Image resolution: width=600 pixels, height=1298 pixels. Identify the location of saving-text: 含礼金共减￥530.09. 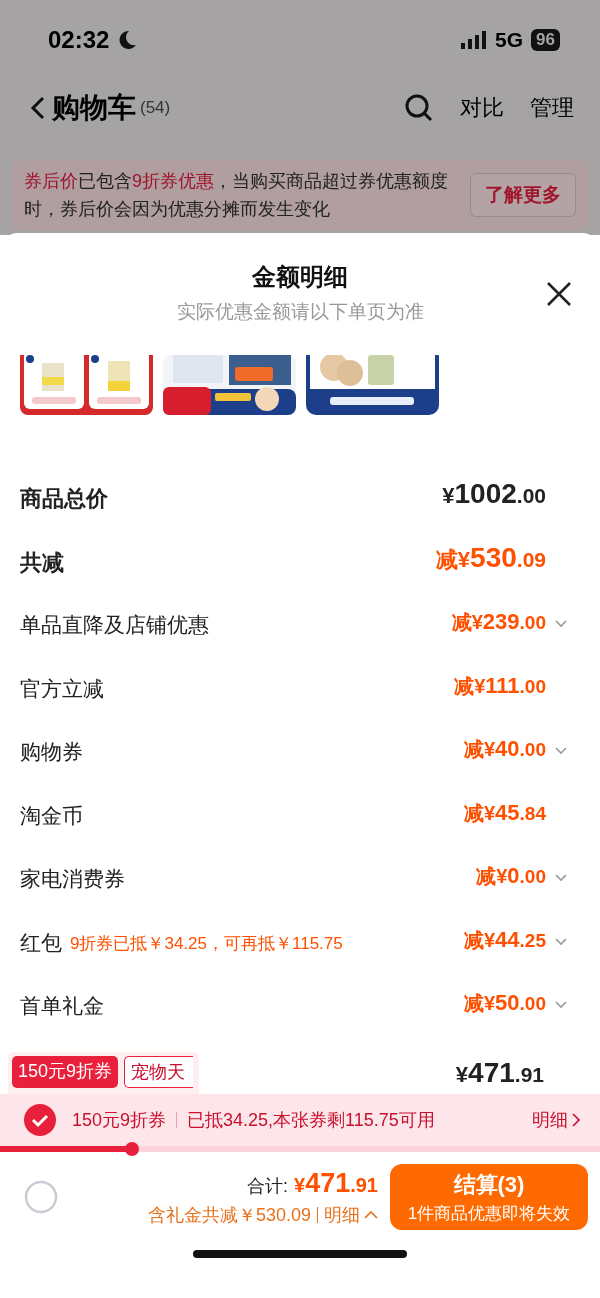
(229, 1215).